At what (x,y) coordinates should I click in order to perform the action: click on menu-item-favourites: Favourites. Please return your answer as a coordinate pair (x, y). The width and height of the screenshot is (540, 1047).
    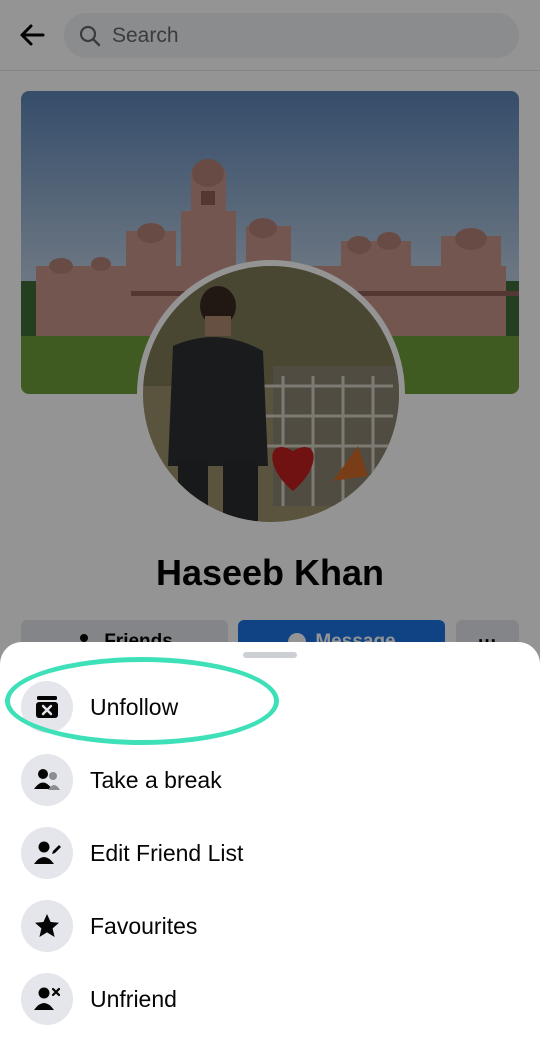
    Looking at the image, I should click on (270, 926).